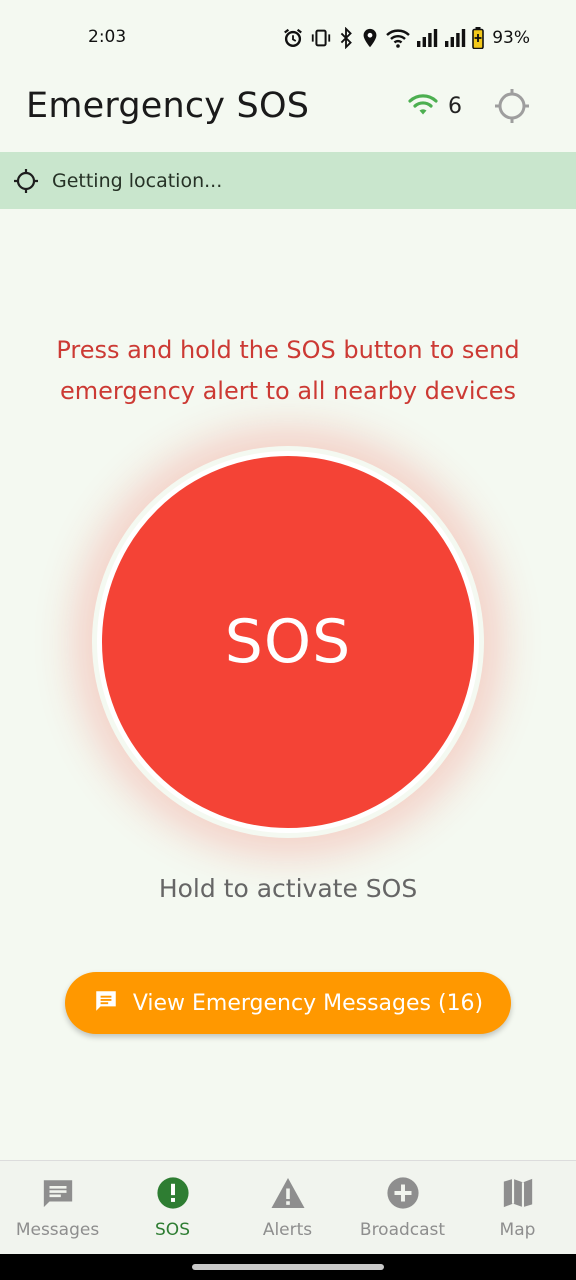 The image size is (576, 1280). What do you see at coordinates (518, 1193) in the screenshot?
I see `map-icon` at bounding box center [518, 1193].